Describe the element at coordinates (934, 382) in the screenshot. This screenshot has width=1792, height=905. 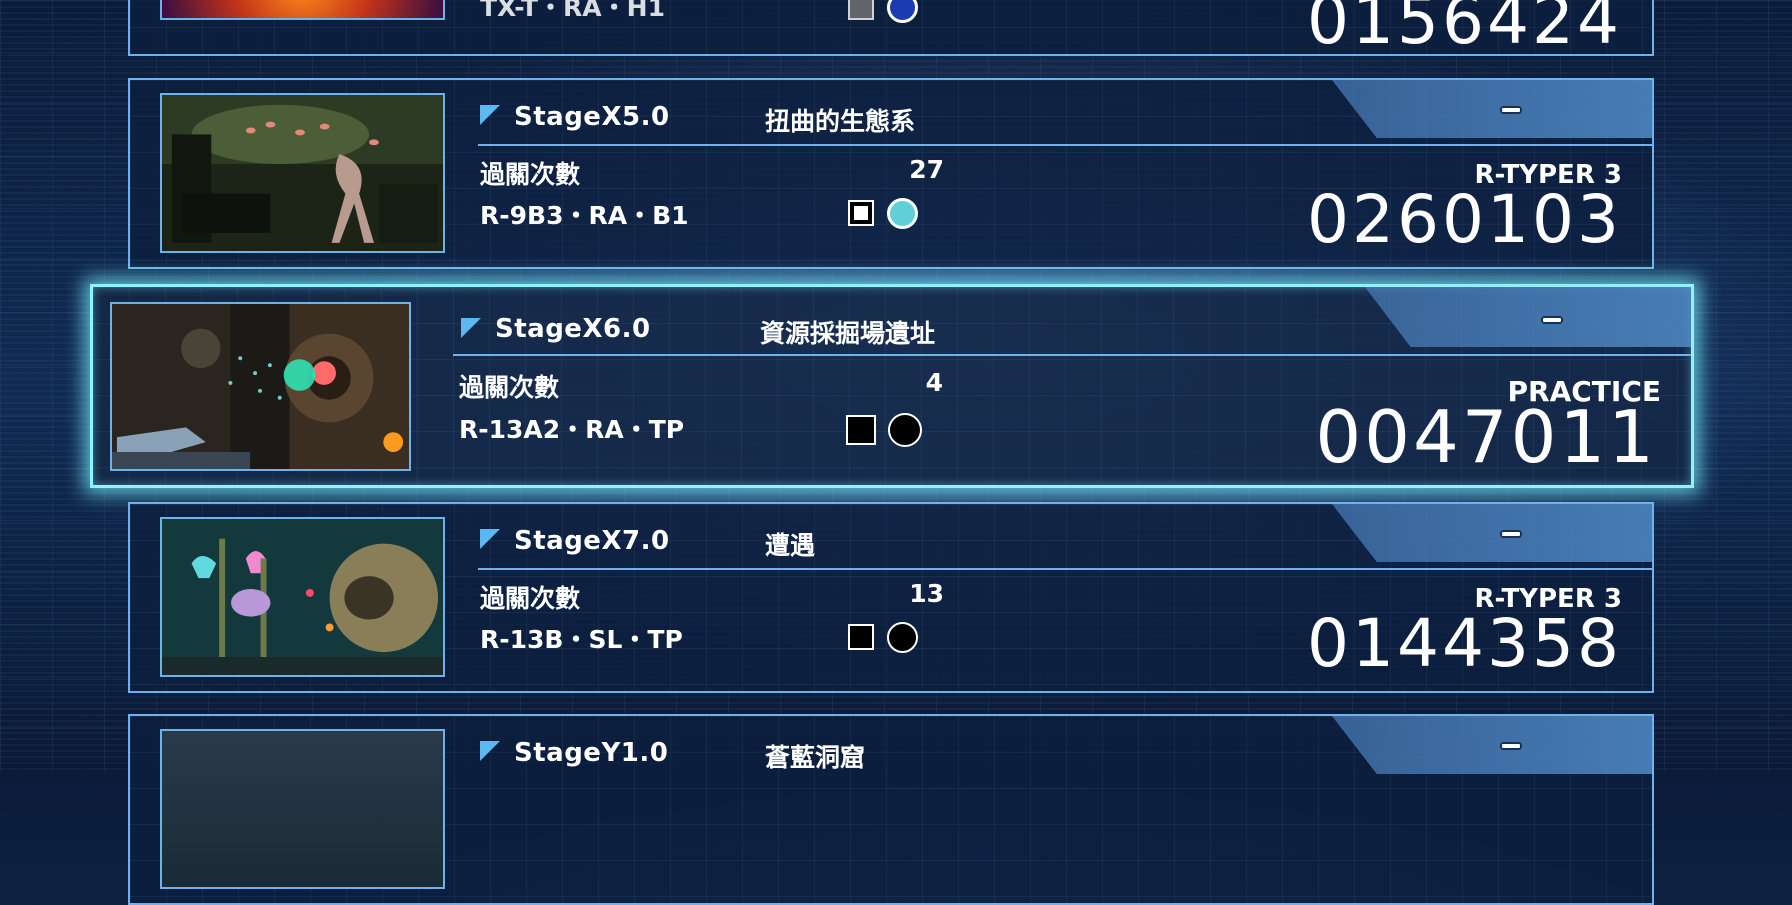
I see `clear-count-value: 4` at that location.